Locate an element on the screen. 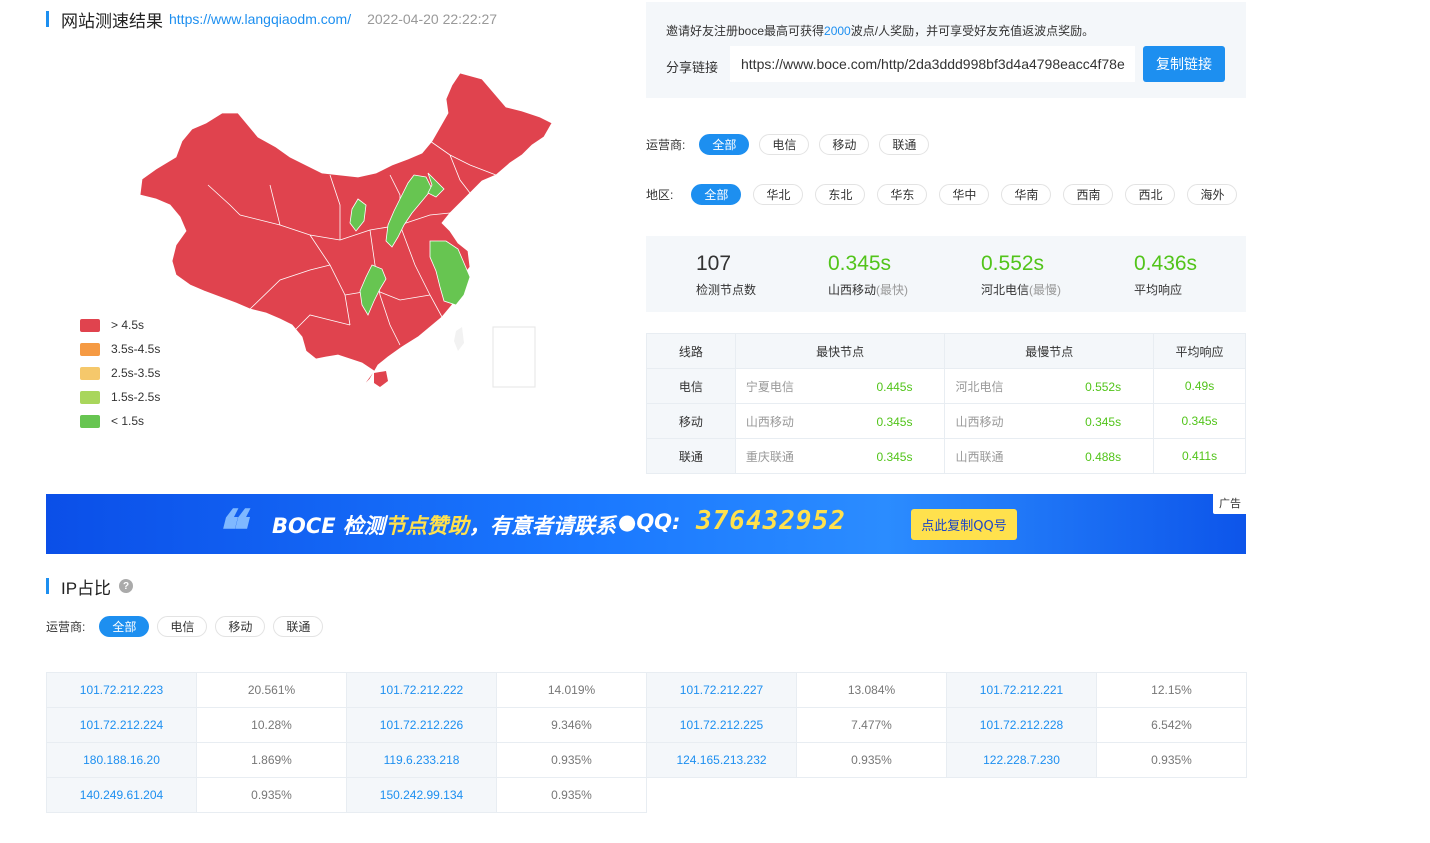 This screenshot has width=1430, height=843. ad-tag: 广告 is located at coordinates (1229, 504).